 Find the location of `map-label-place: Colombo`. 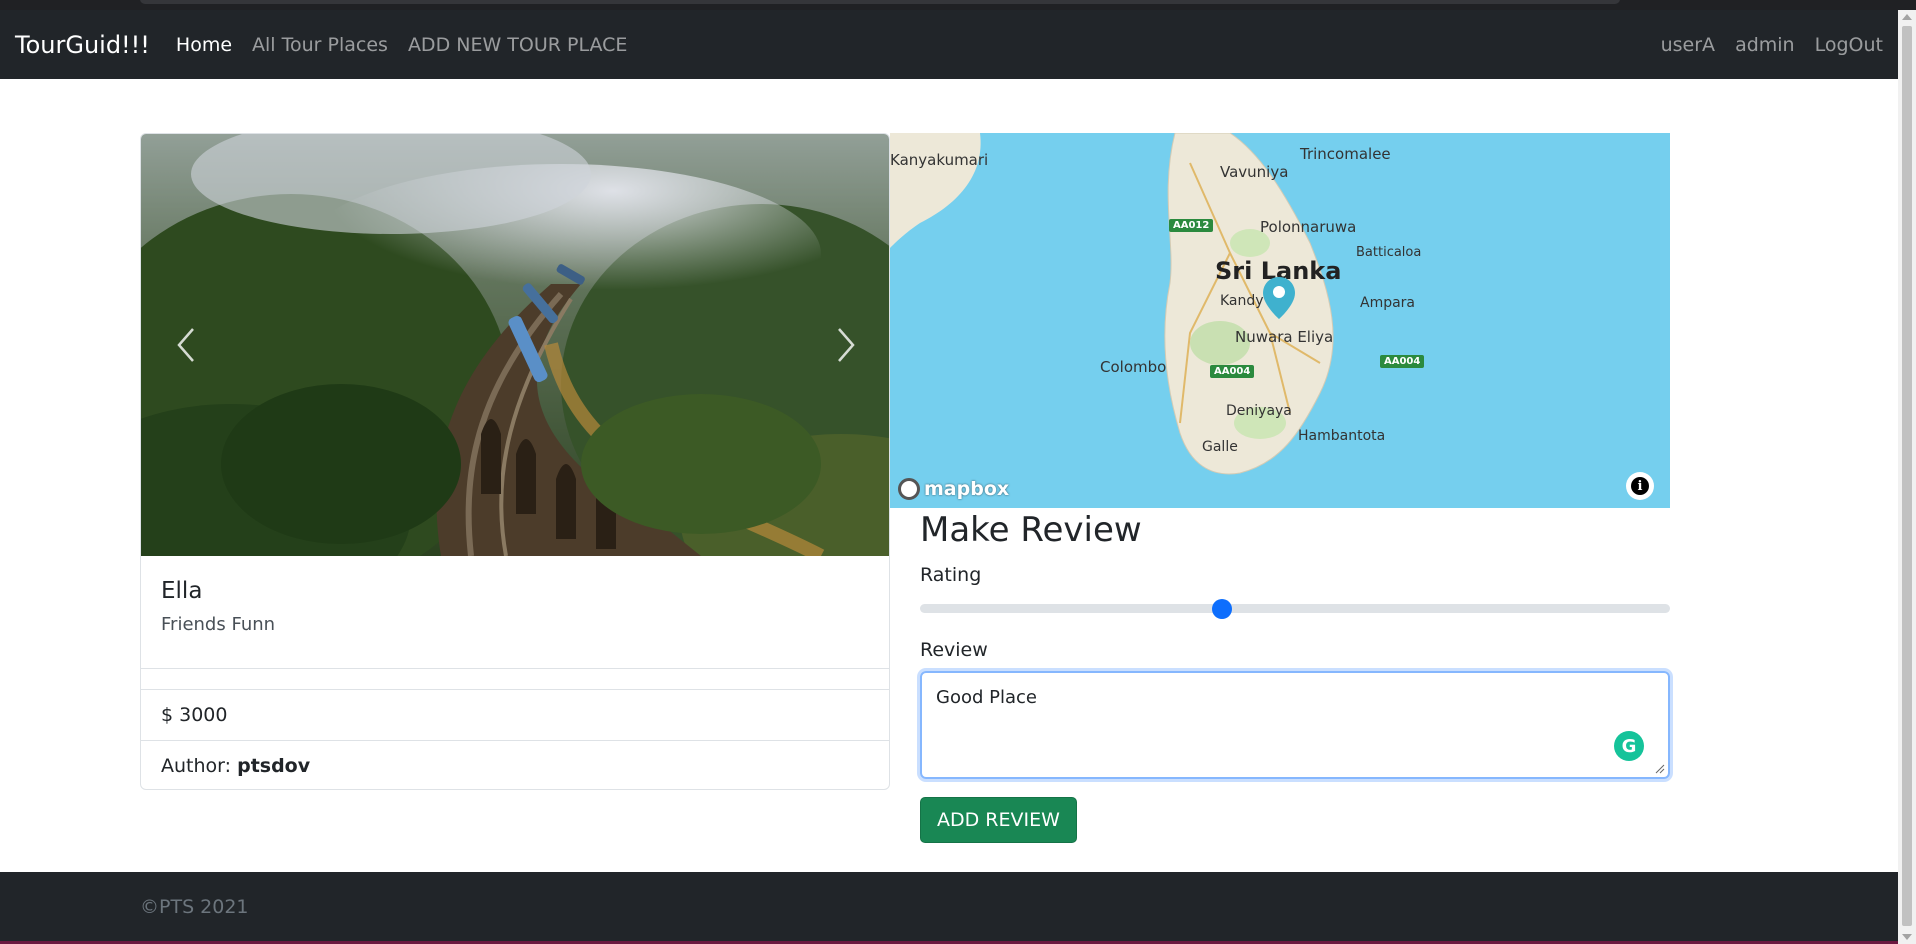

map-label-place: Colombo is located at coordinates (1133, 367).